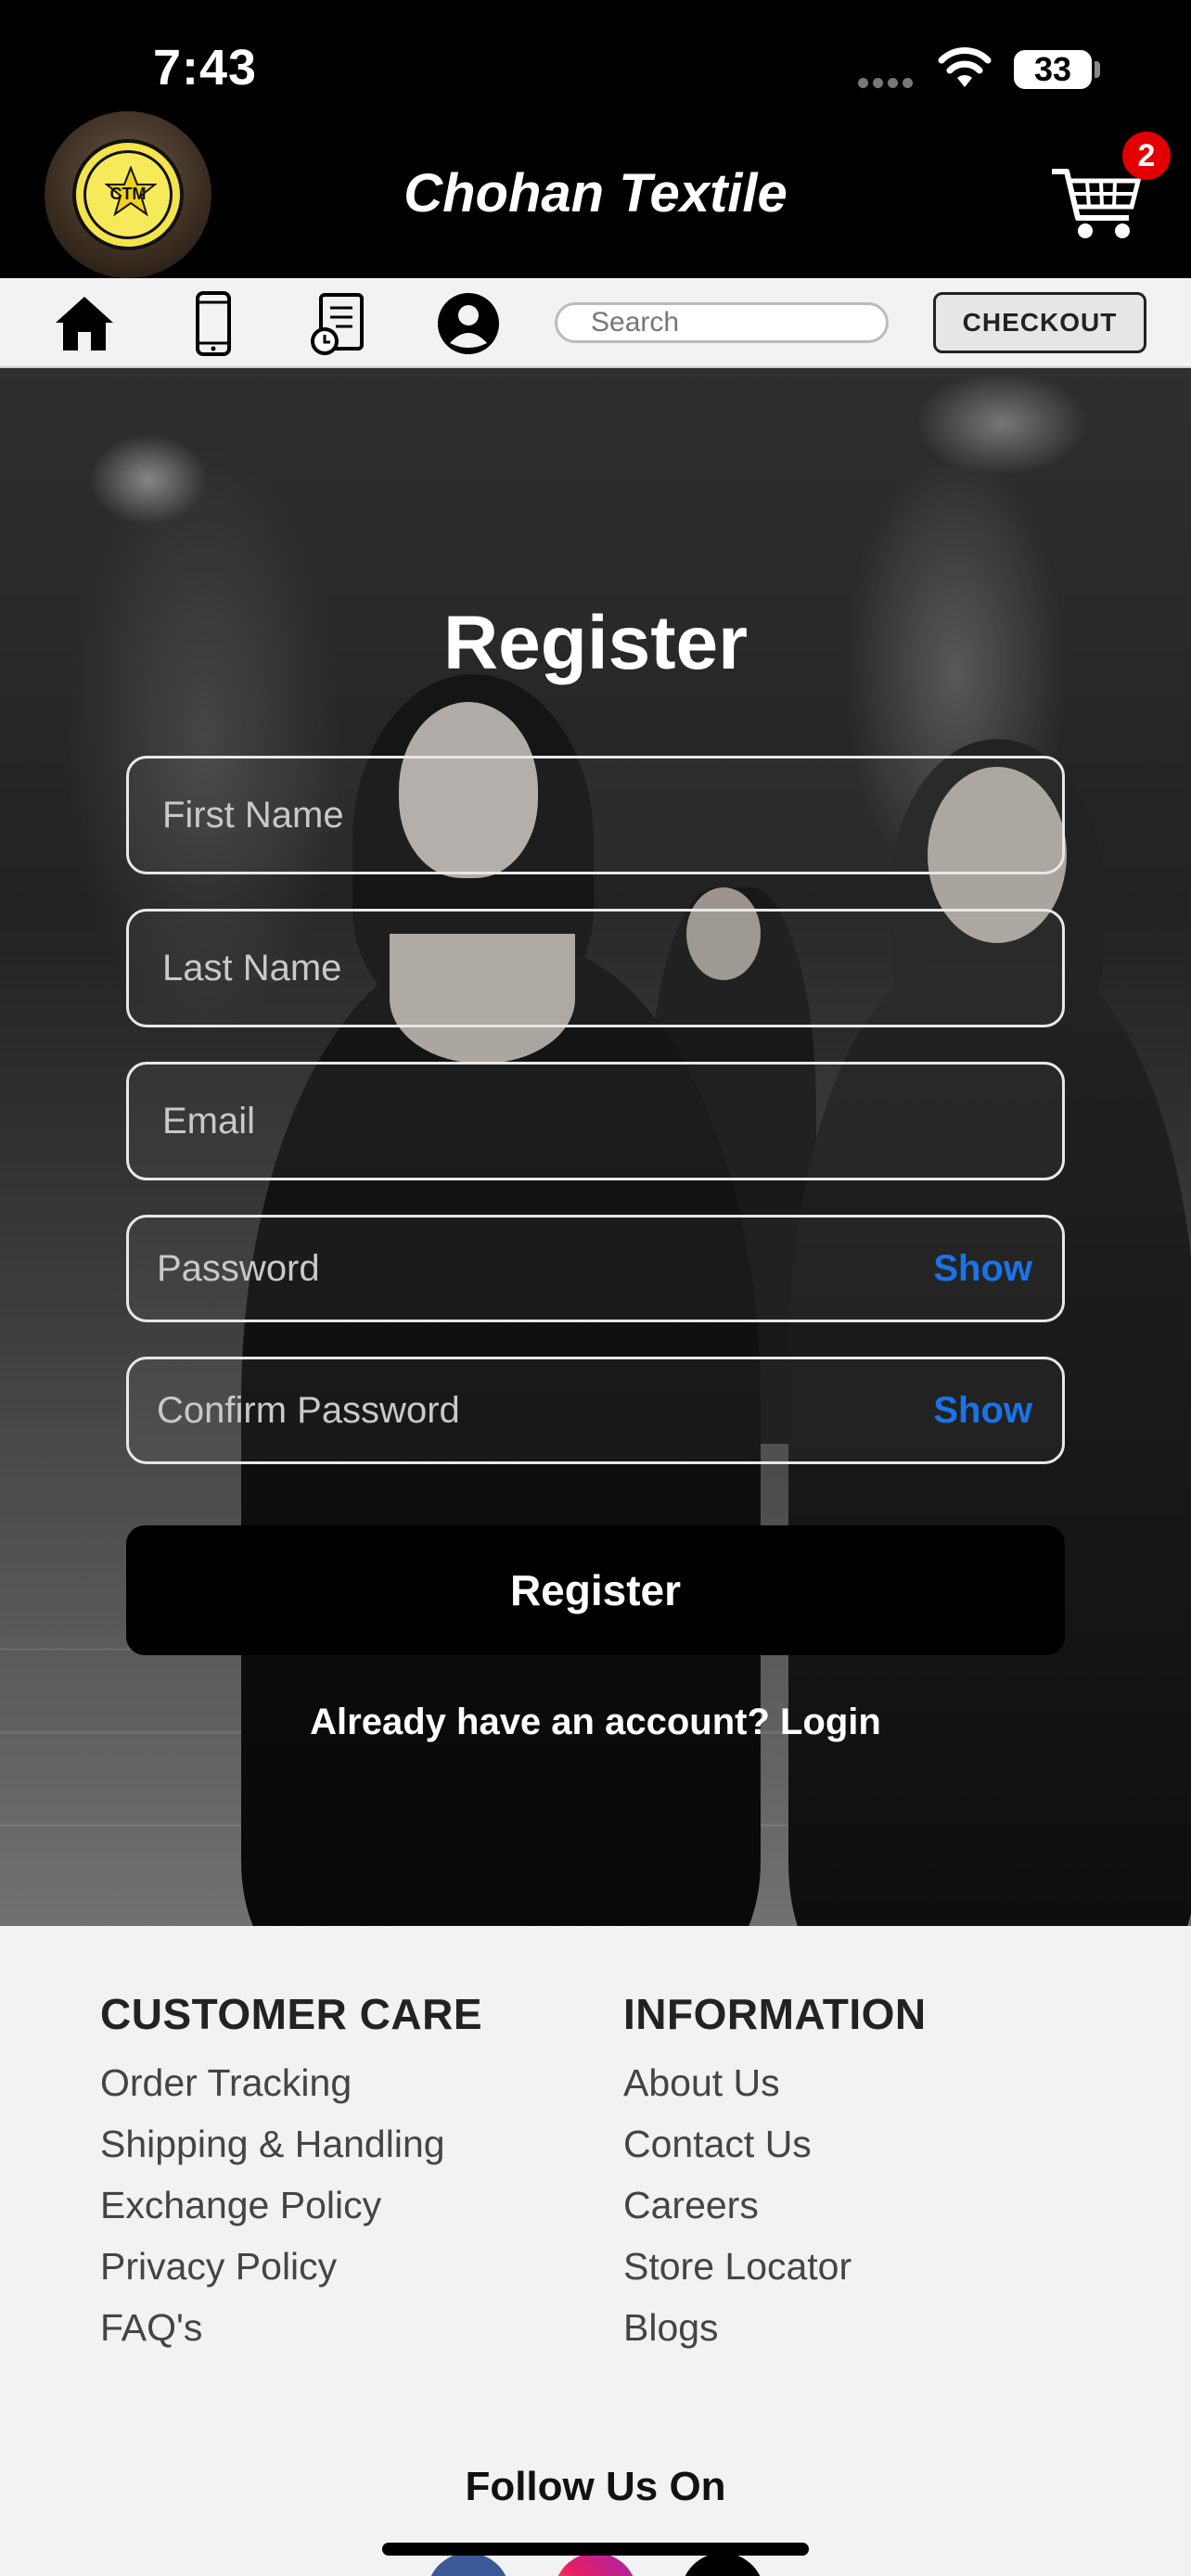  What do you see at coordinates (595, 2565) in the screenshot?
I see `instagram-icon` at bounding box center [595, 2565].